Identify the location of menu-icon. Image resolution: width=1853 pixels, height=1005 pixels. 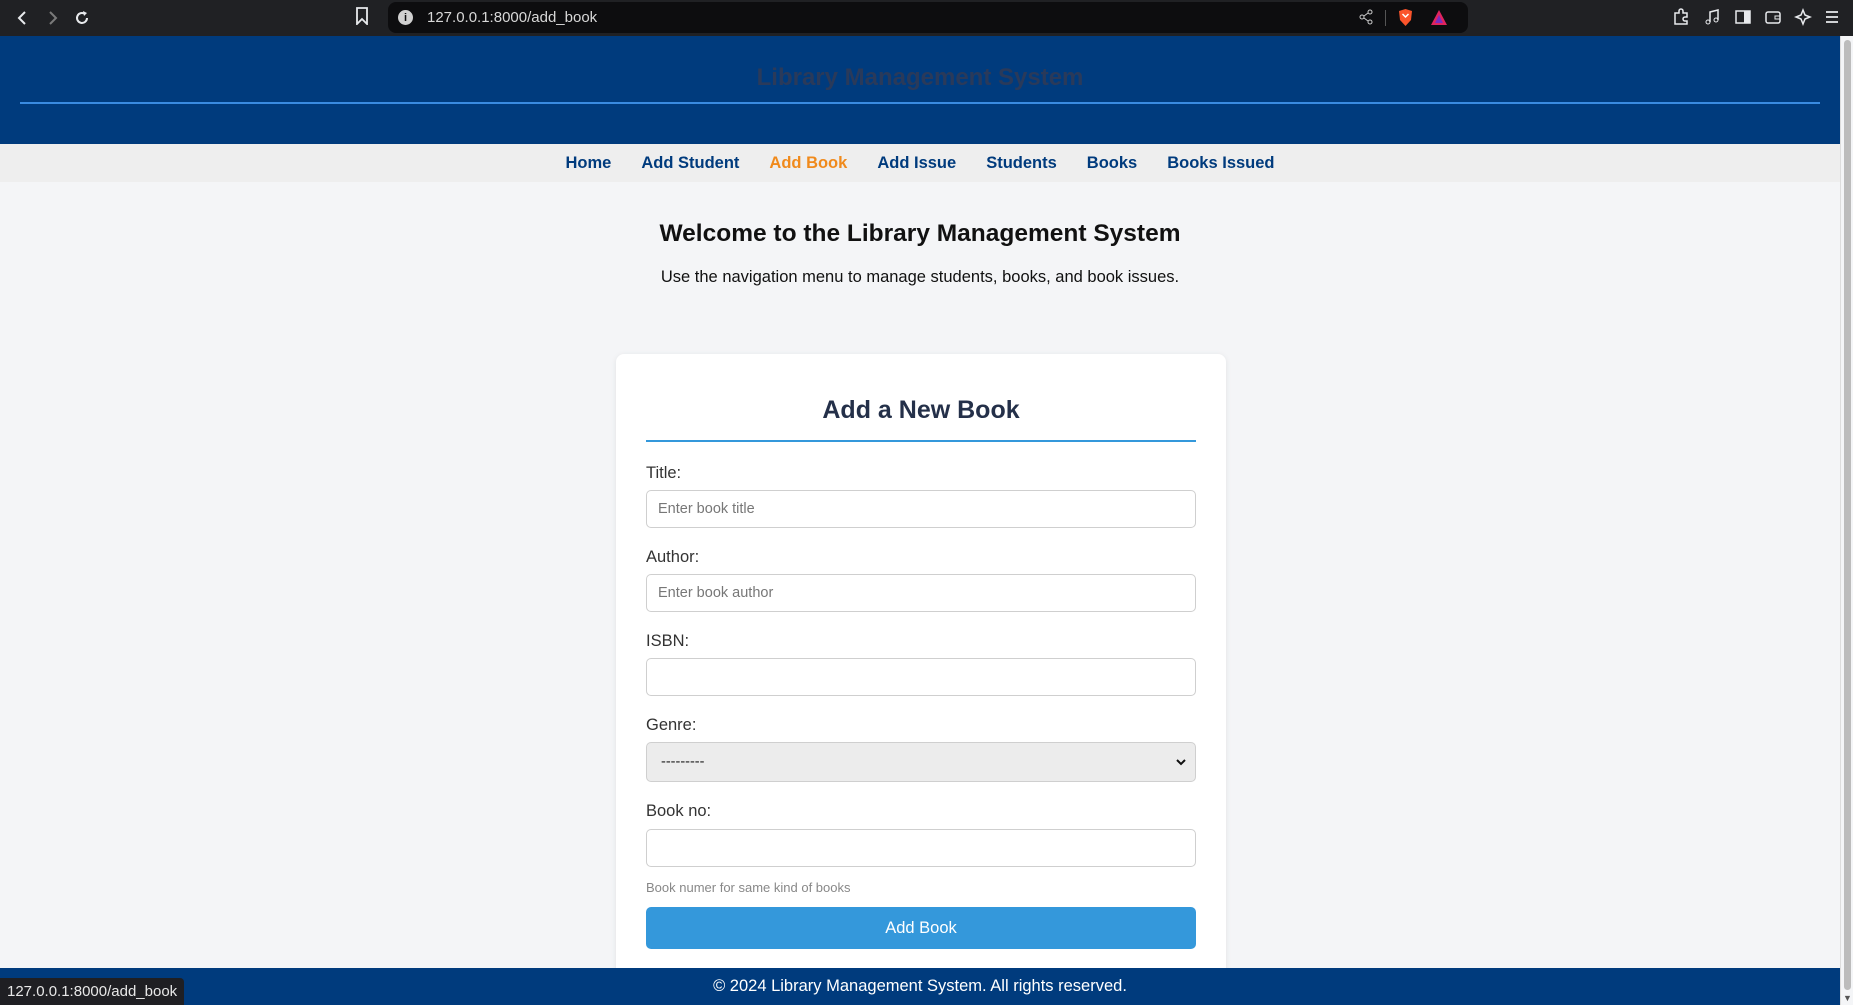
(1833, 18).